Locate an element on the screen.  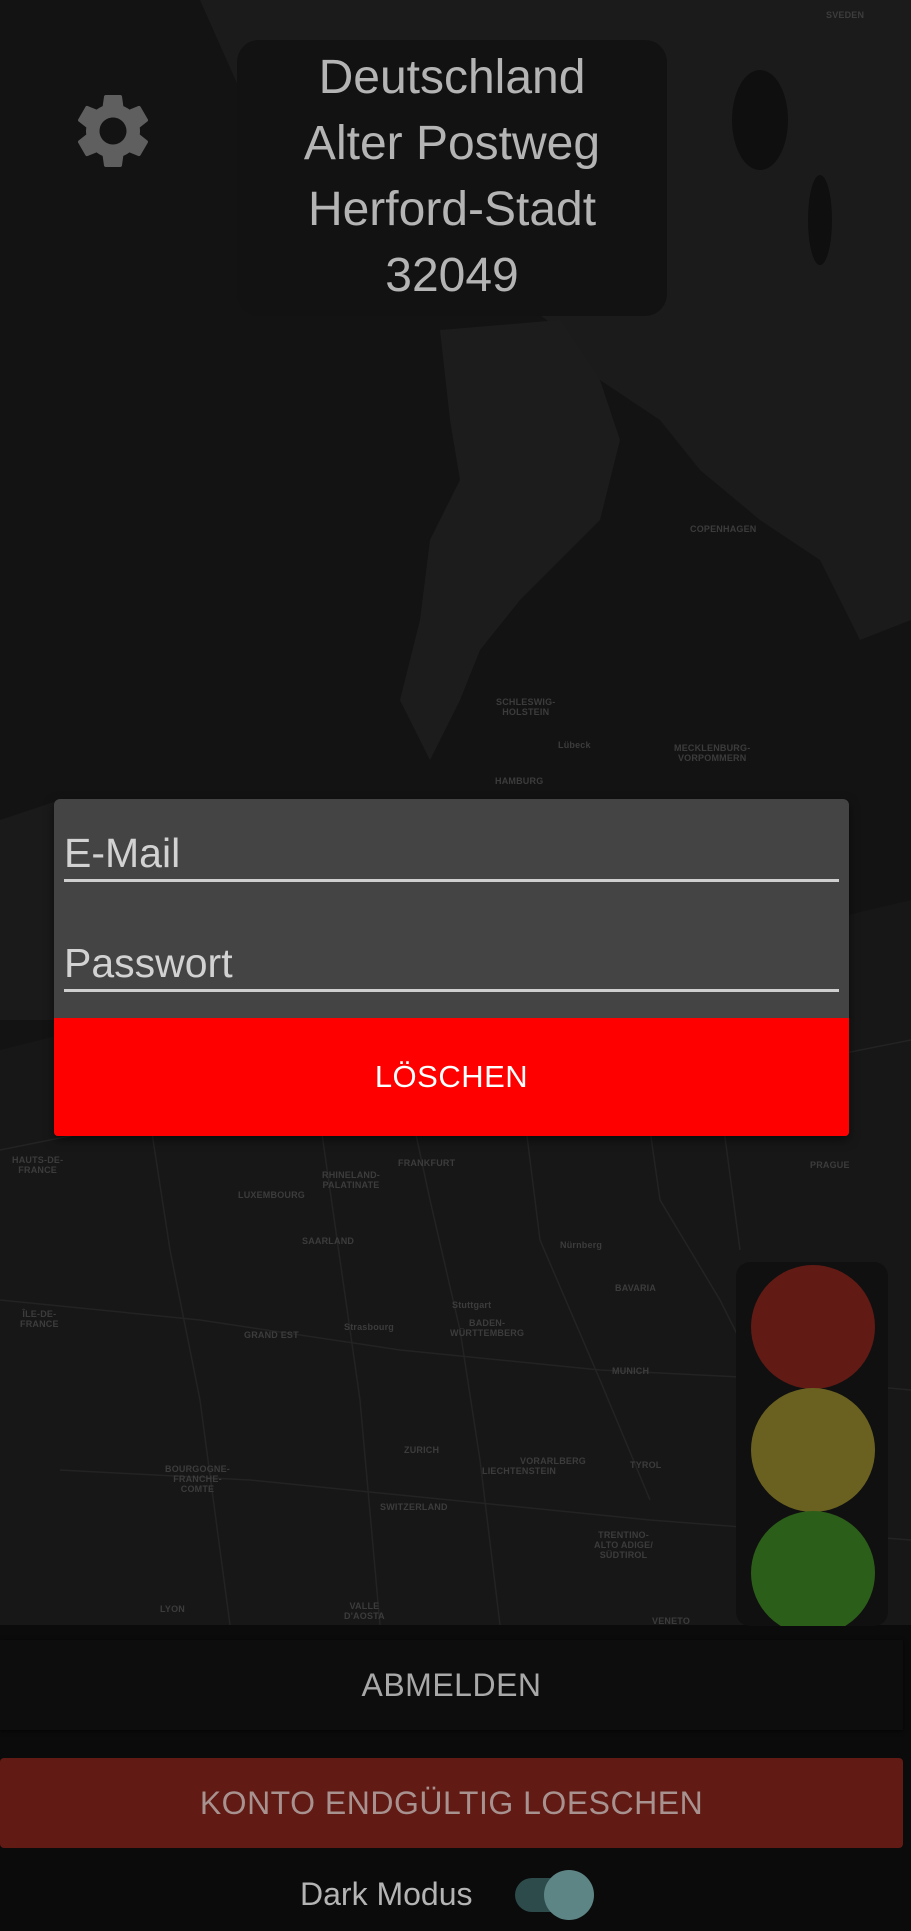
map-label-grand-est: GRAND EST is located at coordinates (271, 1335).